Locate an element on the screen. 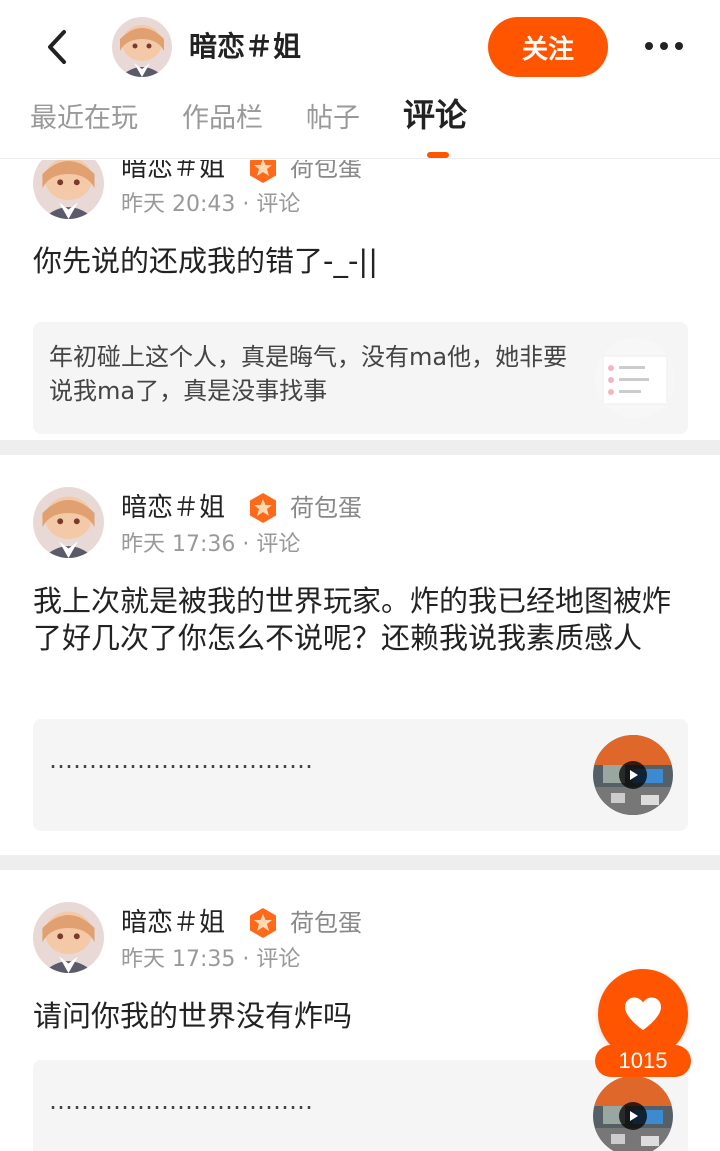  tab-recent-play: 最近在玩 is located at coordinates (84, 119).